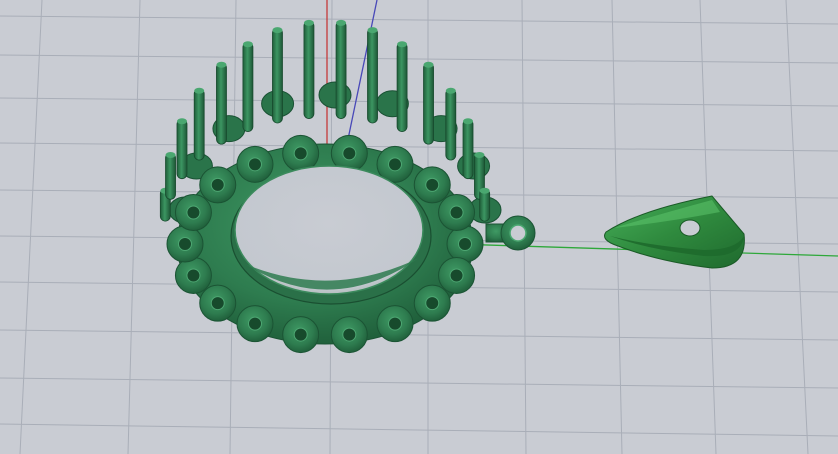 The width and height of the screenshot is (838, 454). What do you see at coordinates (690, 228) in the screenshot?
I see `bail-hole` at bounding box center [690, 228].